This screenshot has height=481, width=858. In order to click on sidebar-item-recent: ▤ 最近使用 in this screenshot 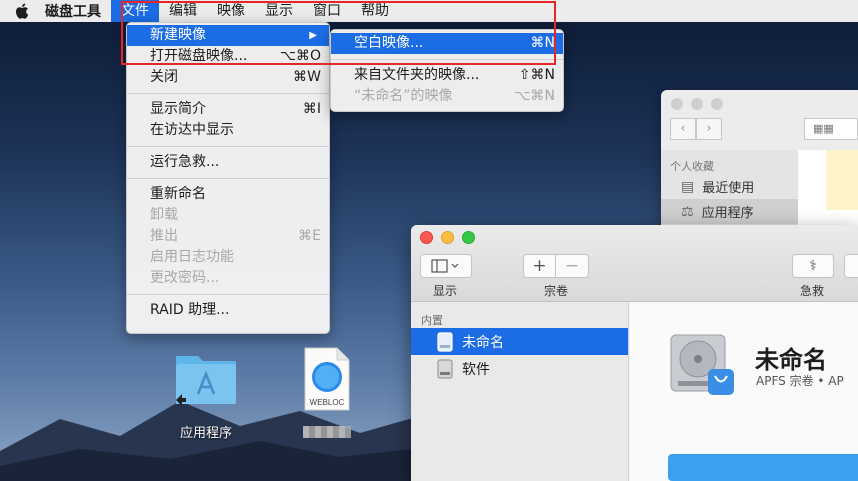, I will do `click(729, 186)`.